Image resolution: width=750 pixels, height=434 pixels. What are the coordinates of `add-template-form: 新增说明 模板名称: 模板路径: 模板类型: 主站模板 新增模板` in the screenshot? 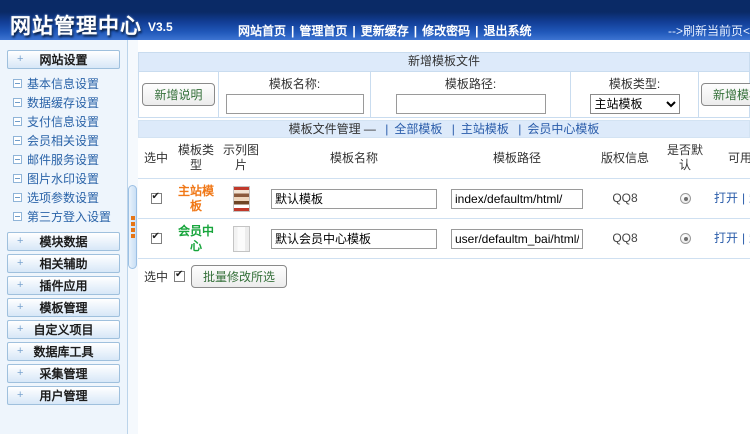 It's located at (444, 94).